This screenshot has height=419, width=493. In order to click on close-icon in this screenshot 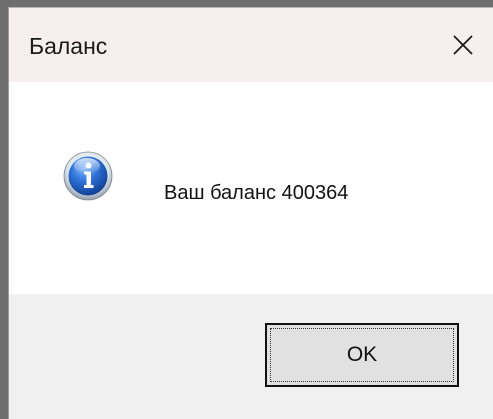, I will do `click(463, 45)`.